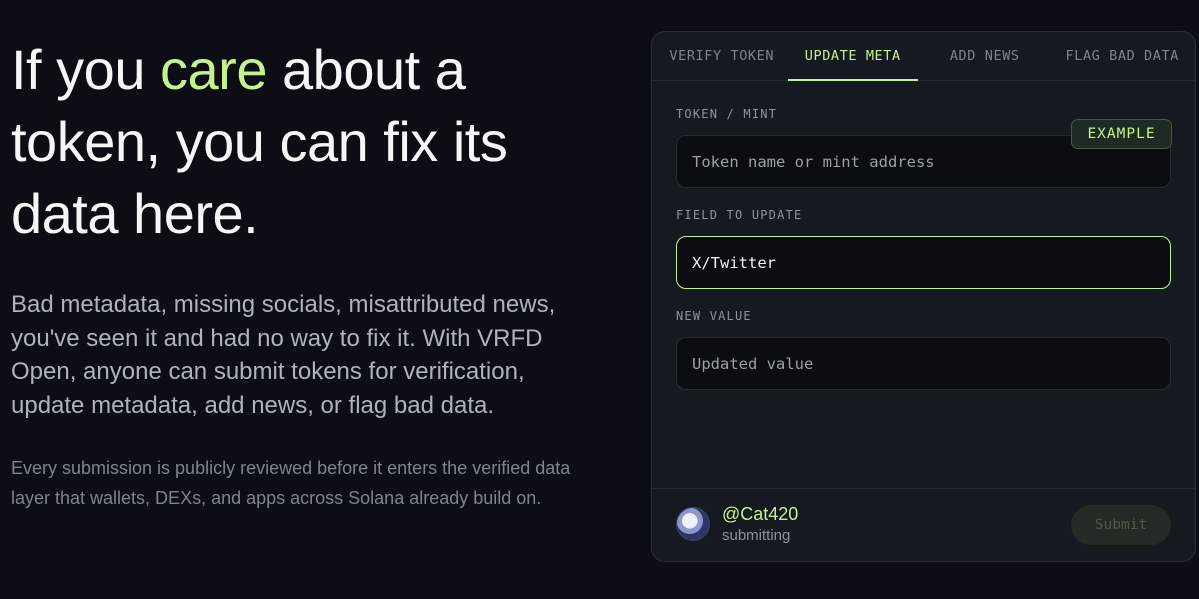  Describe the element at coordinates (714, 316) in the screenshot. I see `new-value-label: NEW VALUE` at that location.